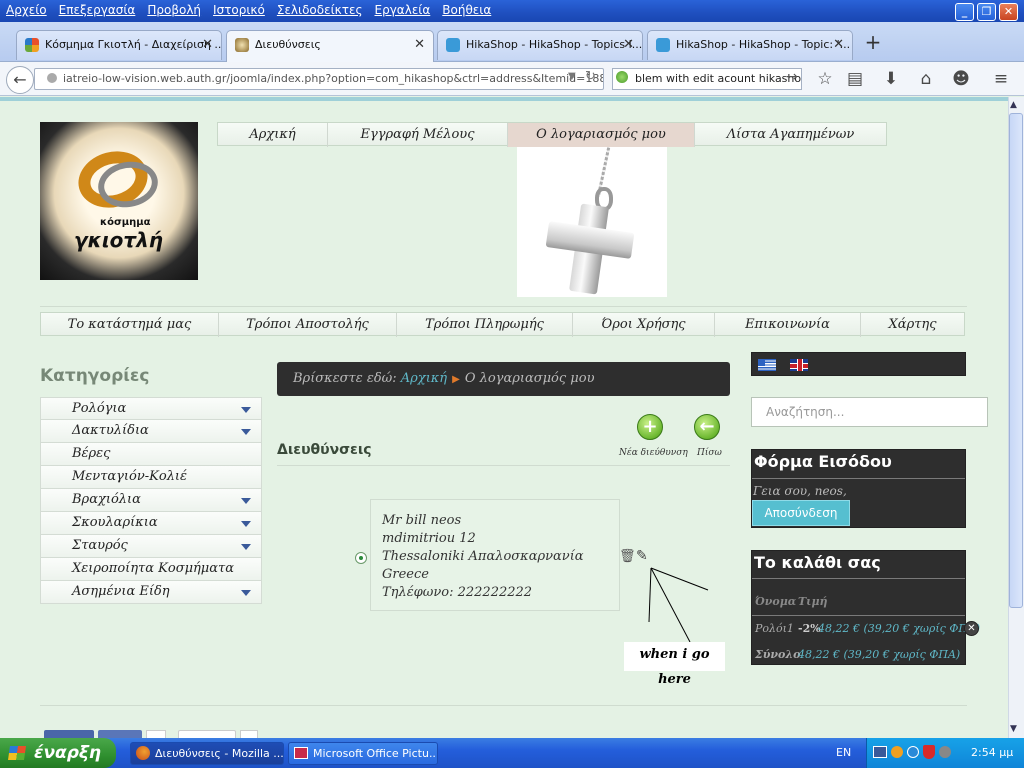 This screenshot has height=768, width=1024. I want to click on tab-addresses: Διευθύνσεις ✕, so click(330, 46).